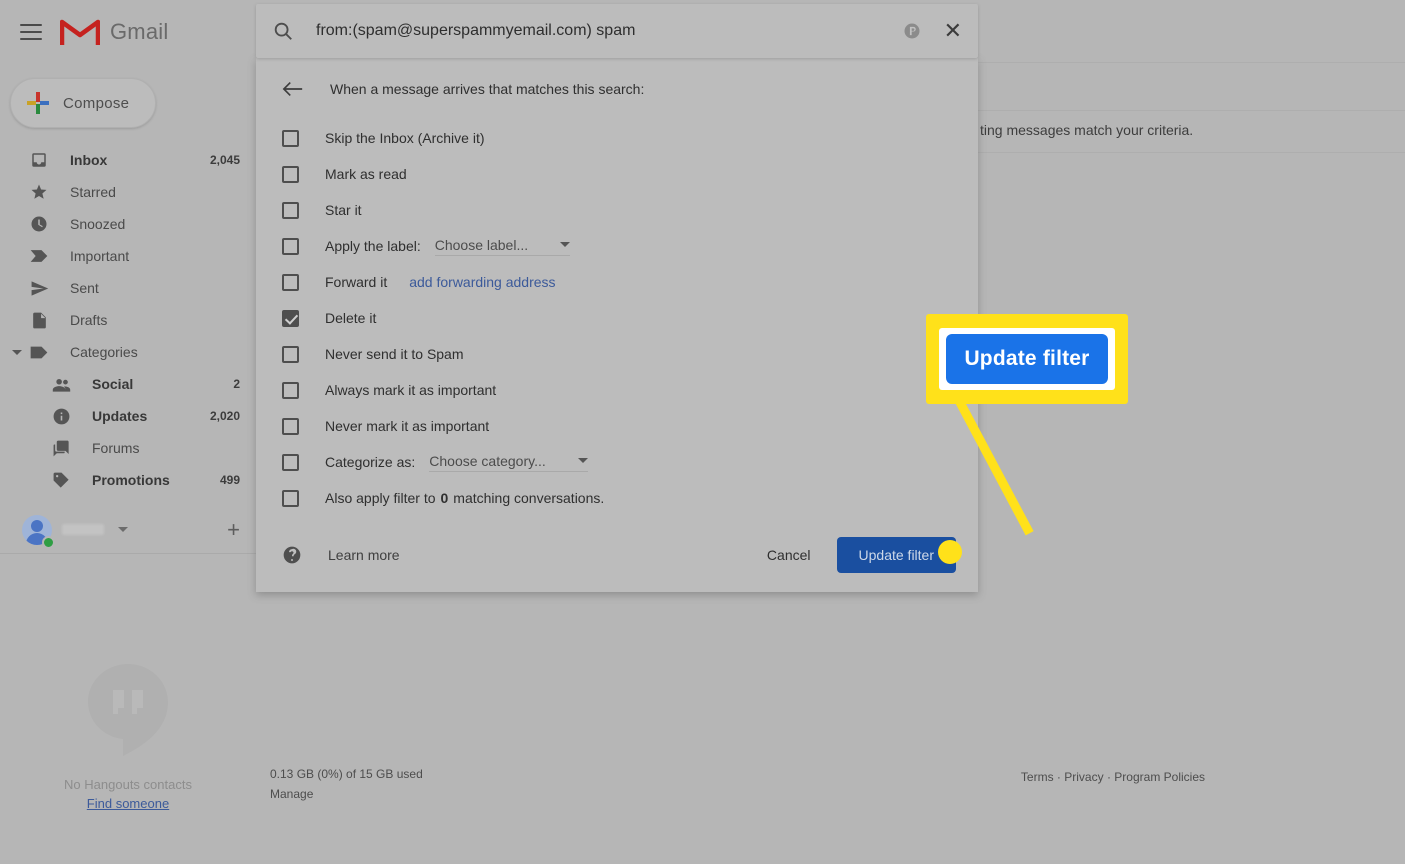 The image size is (1405, 864). Describe the element at coordinates (351, 318) in the screenshot. I see `option-label: Delete it` at that location.